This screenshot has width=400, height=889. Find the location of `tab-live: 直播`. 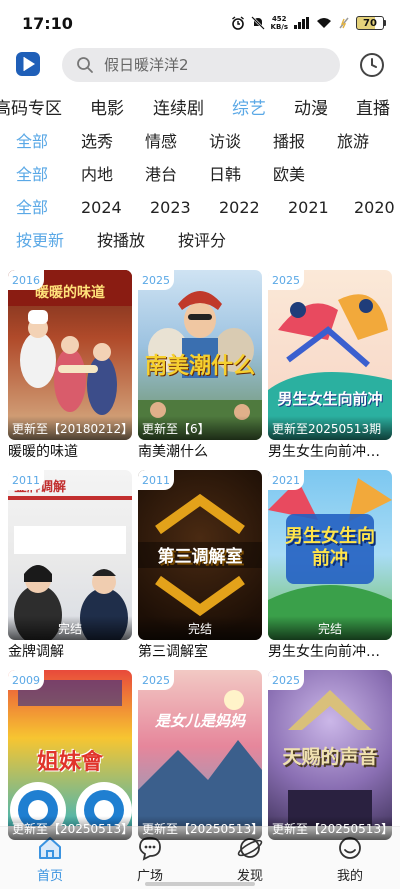

tab-live: 直播 is located at coordinates (373, 109).